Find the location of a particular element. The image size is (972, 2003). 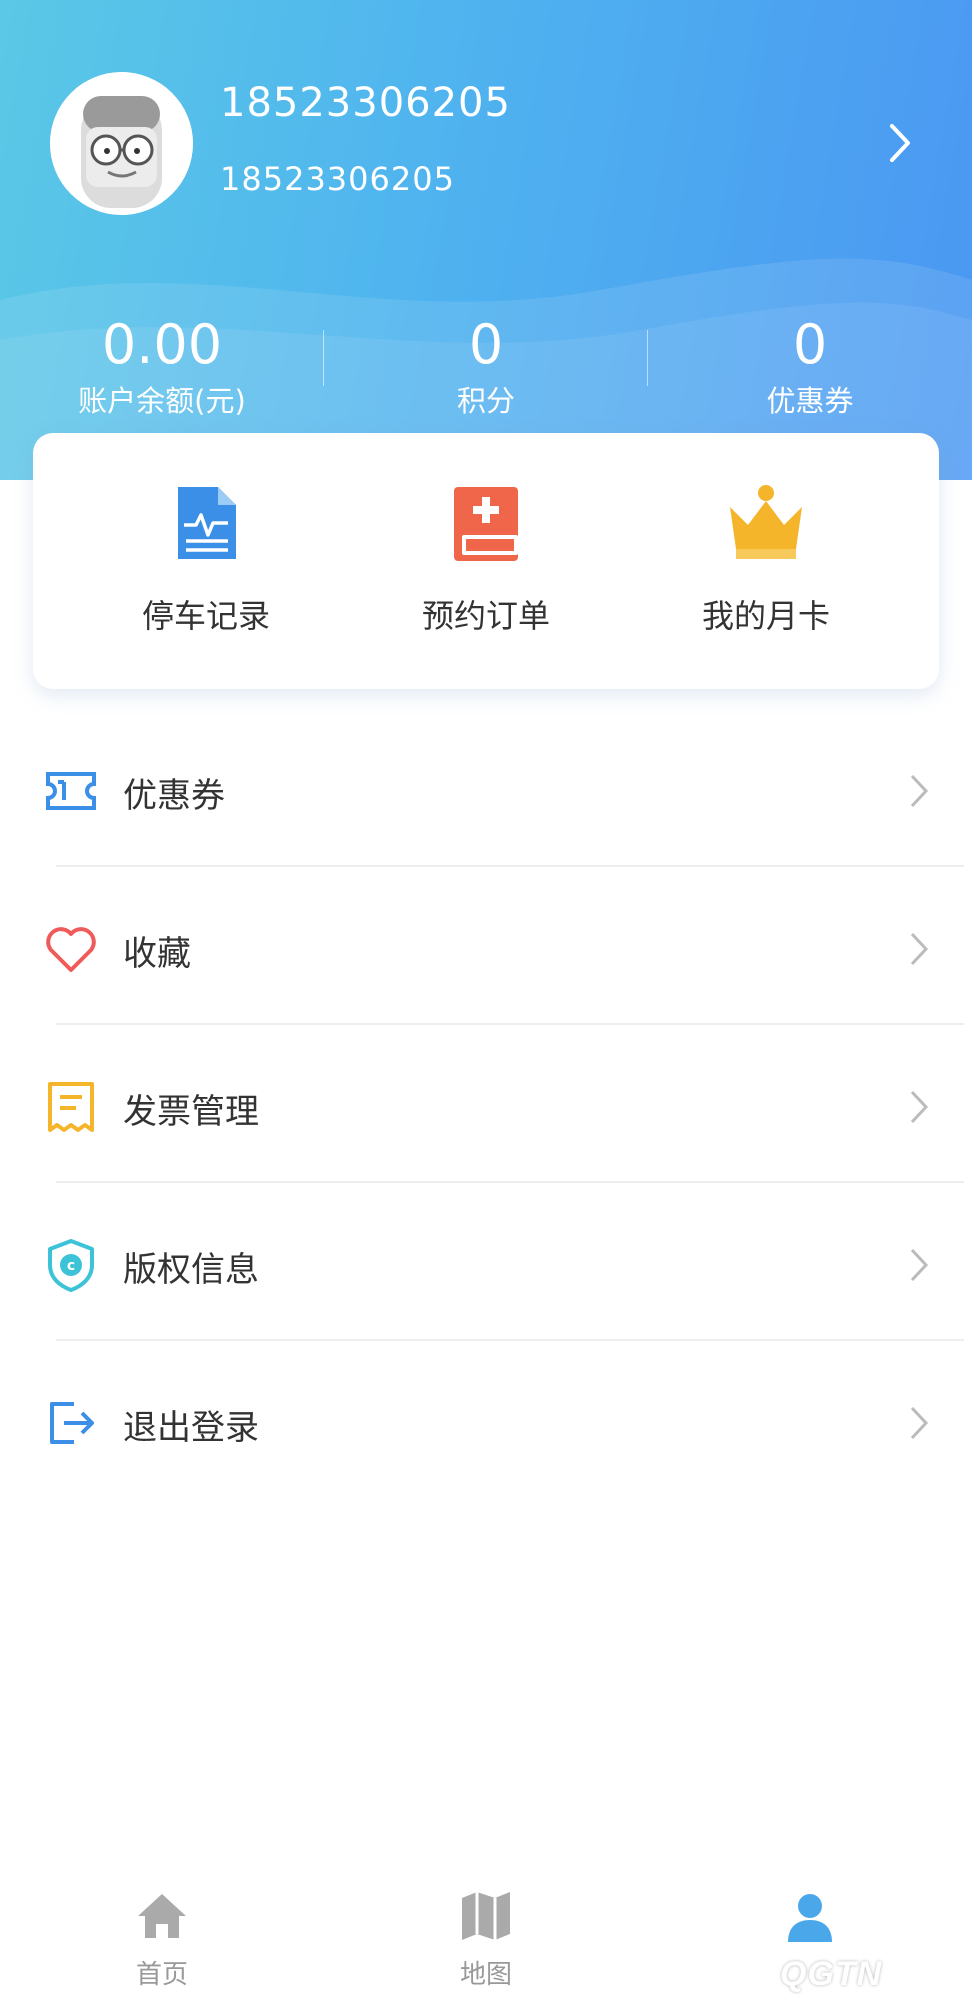

avatar is located at coordinates (121, 143).